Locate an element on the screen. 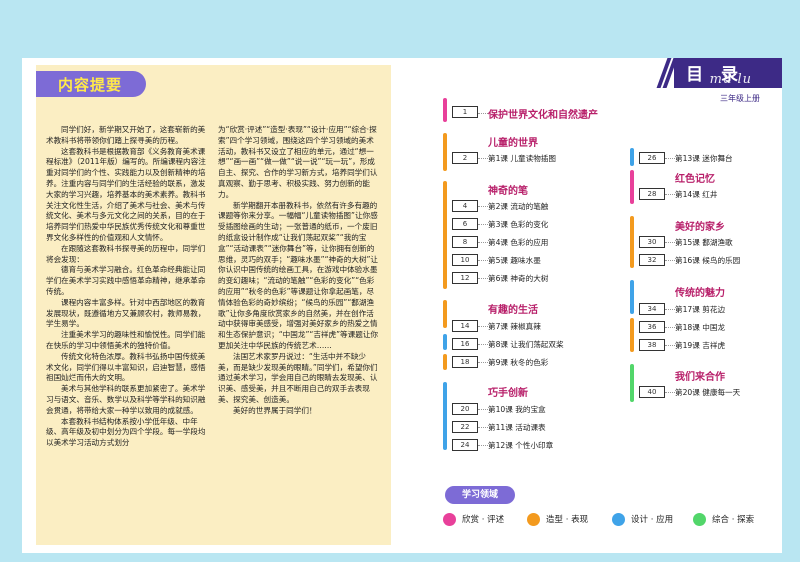 This screenshot has height=562, width=800. lesson-title: 第18课 中国龙 is located at coordinates (700, 327).